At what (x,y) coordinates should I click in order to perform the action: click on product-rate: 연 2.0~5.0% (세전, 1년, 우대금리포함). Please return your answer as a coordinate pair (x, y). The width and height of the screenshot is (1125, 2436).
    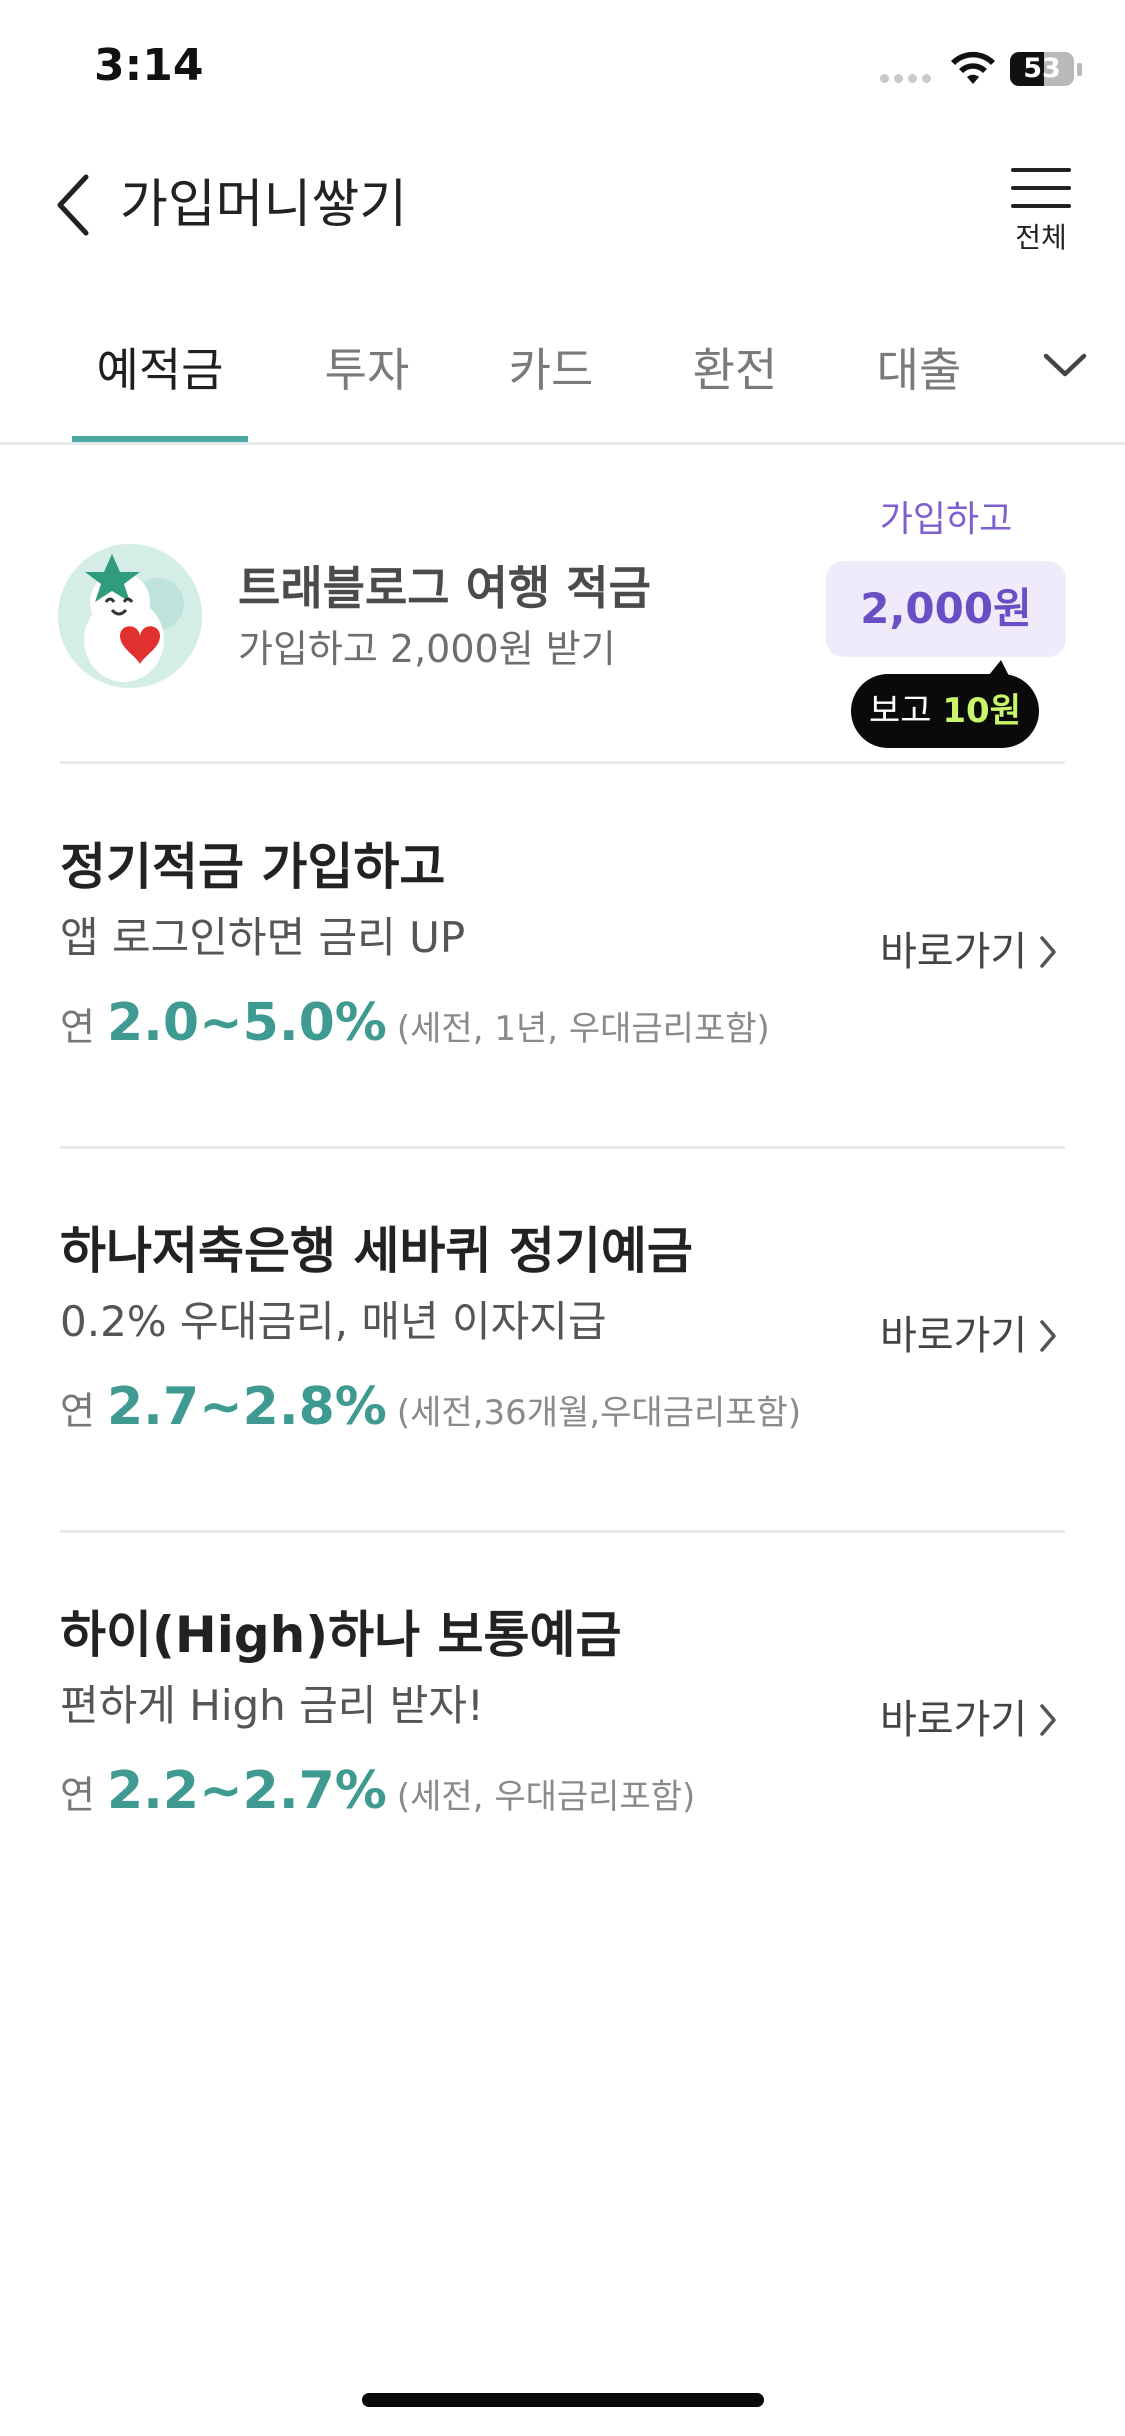
    Looking at the image, I should click on (415, 1029).